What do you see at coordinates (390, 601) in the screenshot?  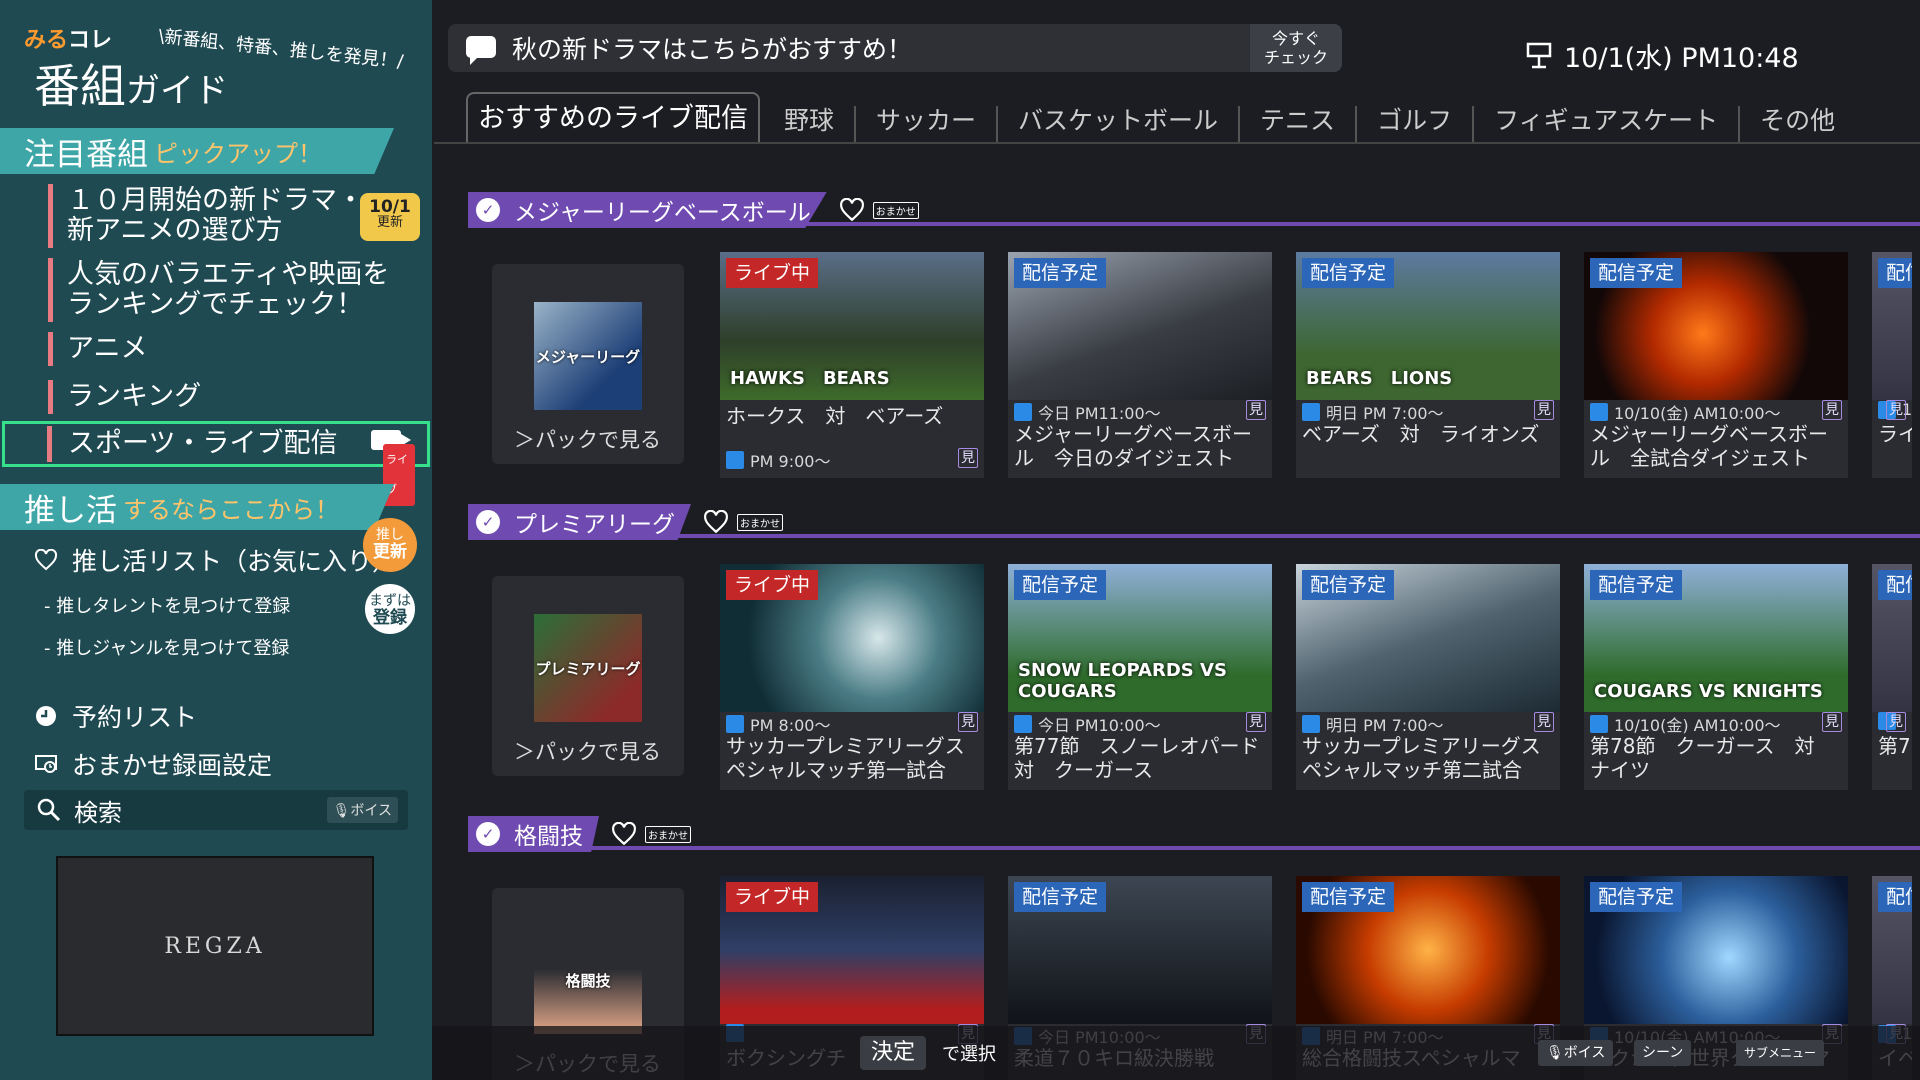 I see `register-badge-top: まずは` at bounding box center [390, 601].